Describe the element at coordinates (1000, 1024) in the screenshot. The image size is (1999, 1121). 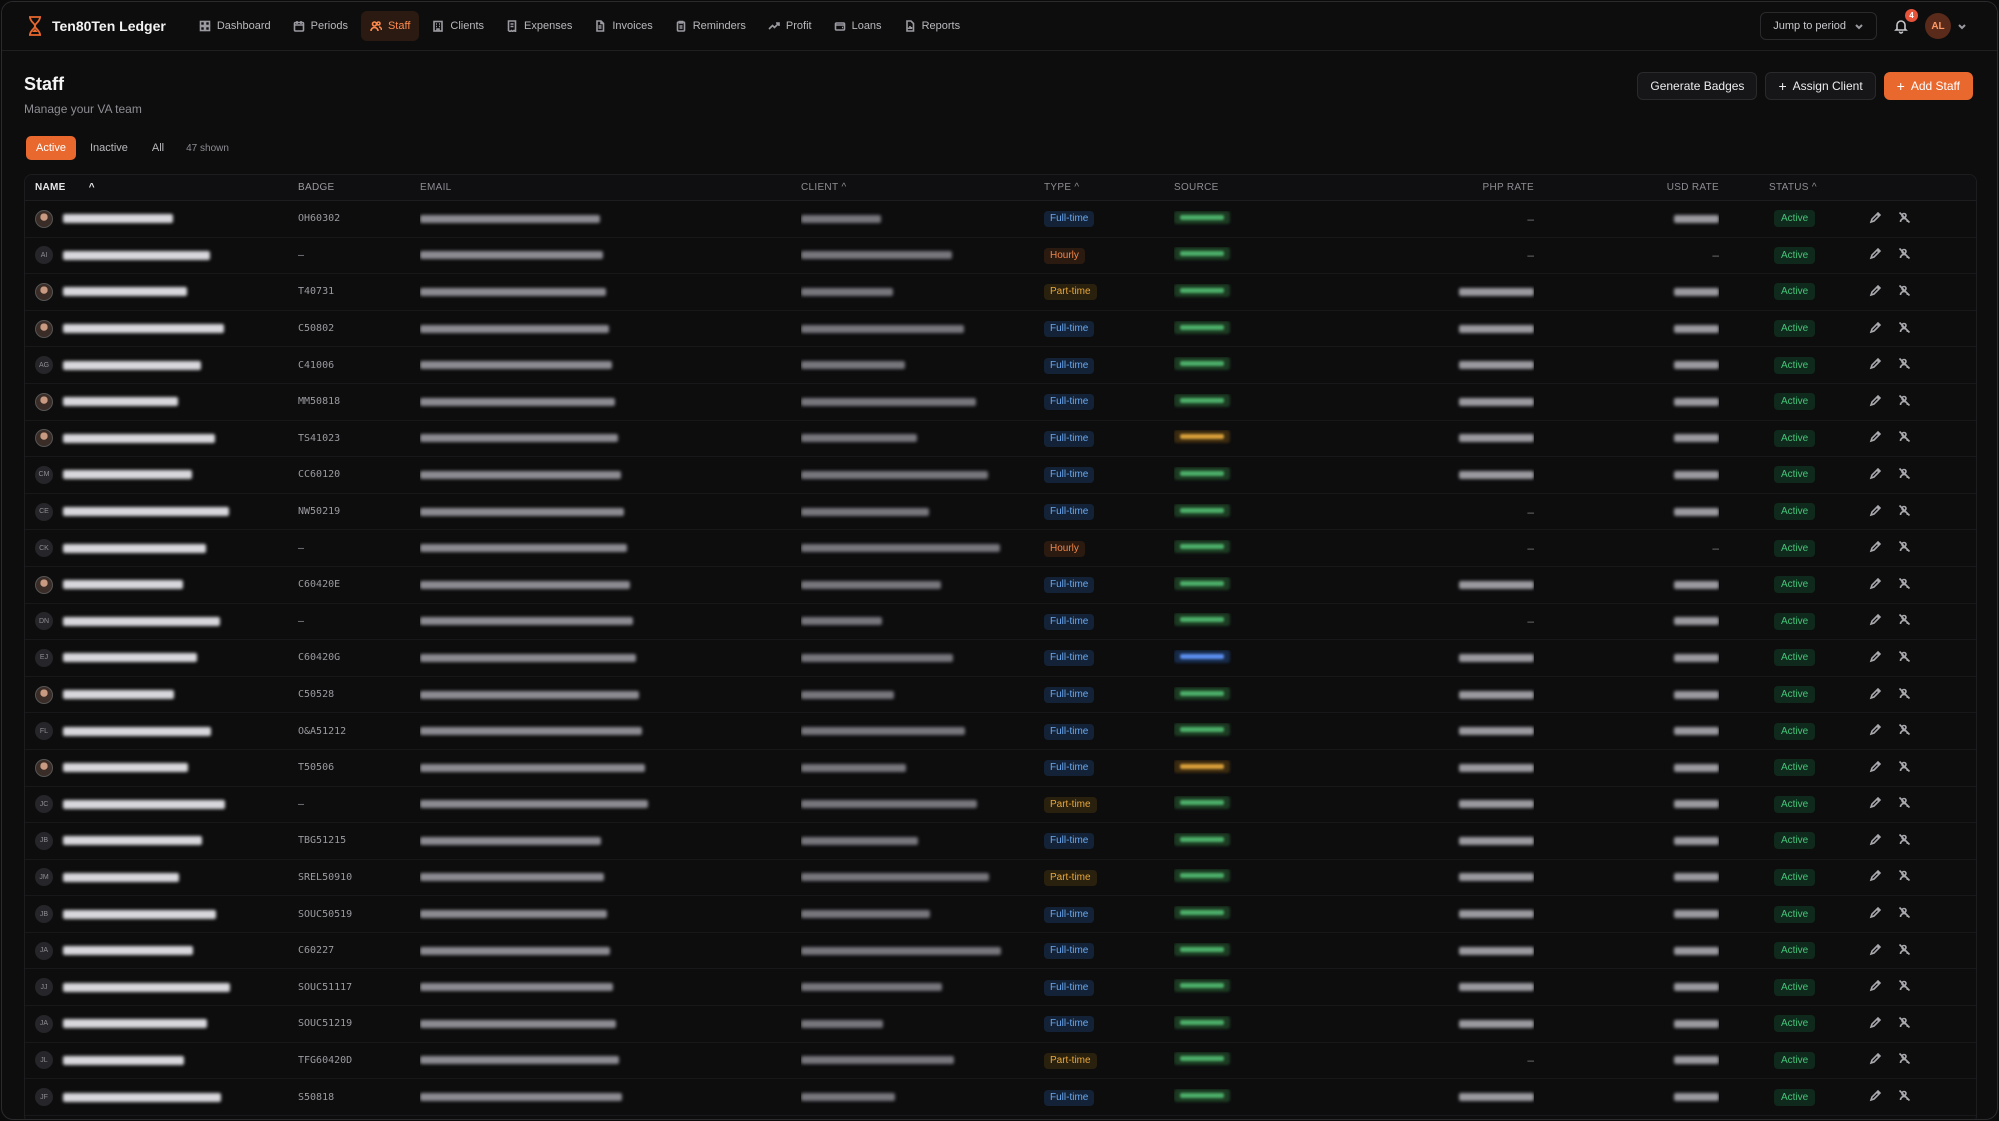
I see `table-row: JA SOUC51219 Full-time Active` at that location.